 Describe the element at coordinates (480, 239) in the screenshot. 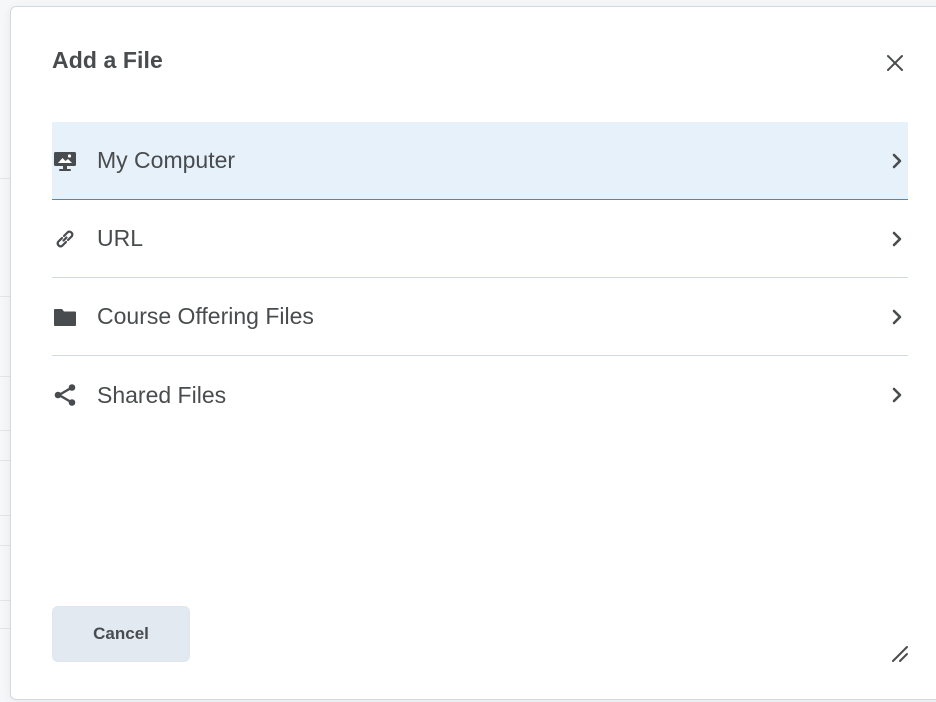

I see `source-item-url: URL` at that location.